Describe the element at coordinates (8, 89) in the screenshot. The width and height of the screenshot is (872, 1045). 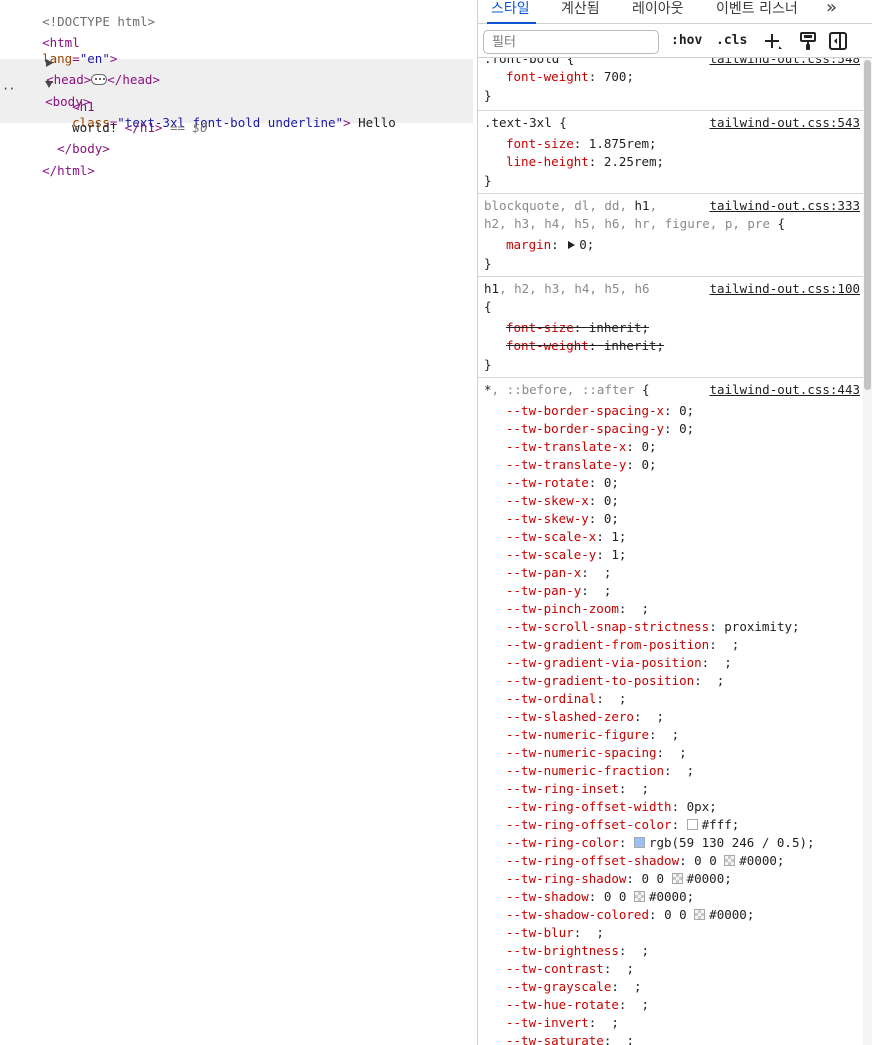
I see `node-actions-dots: ··` at that location.